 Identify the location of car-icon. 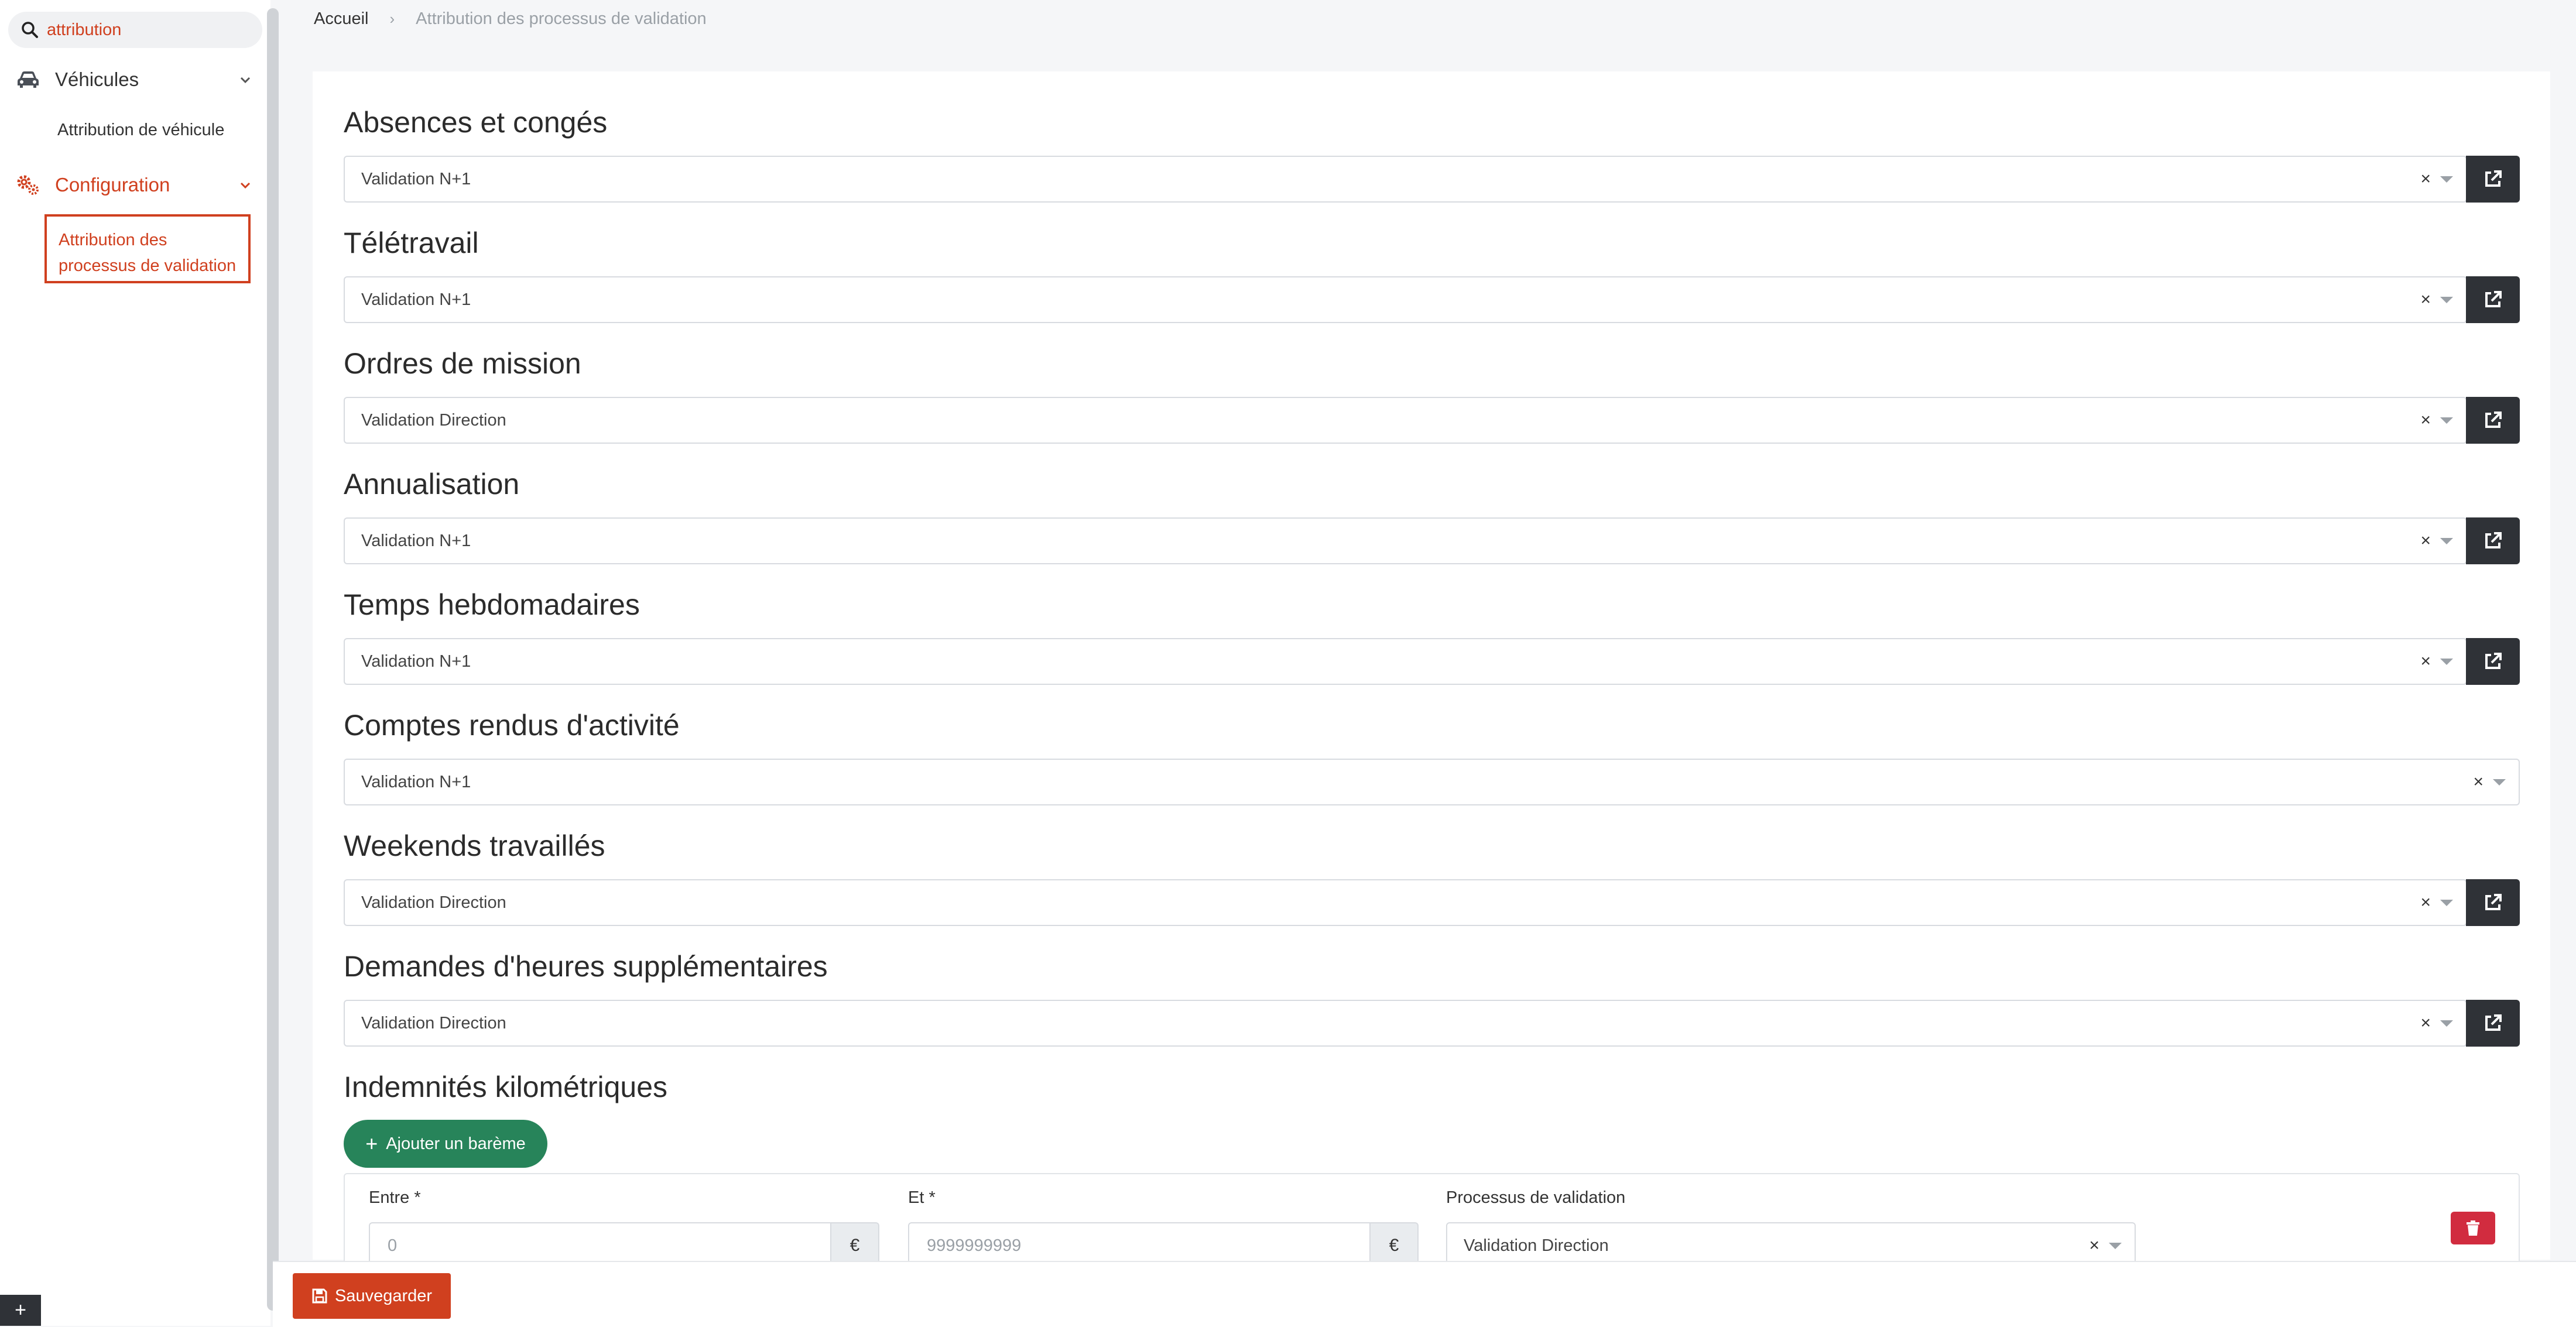
(28, 79).